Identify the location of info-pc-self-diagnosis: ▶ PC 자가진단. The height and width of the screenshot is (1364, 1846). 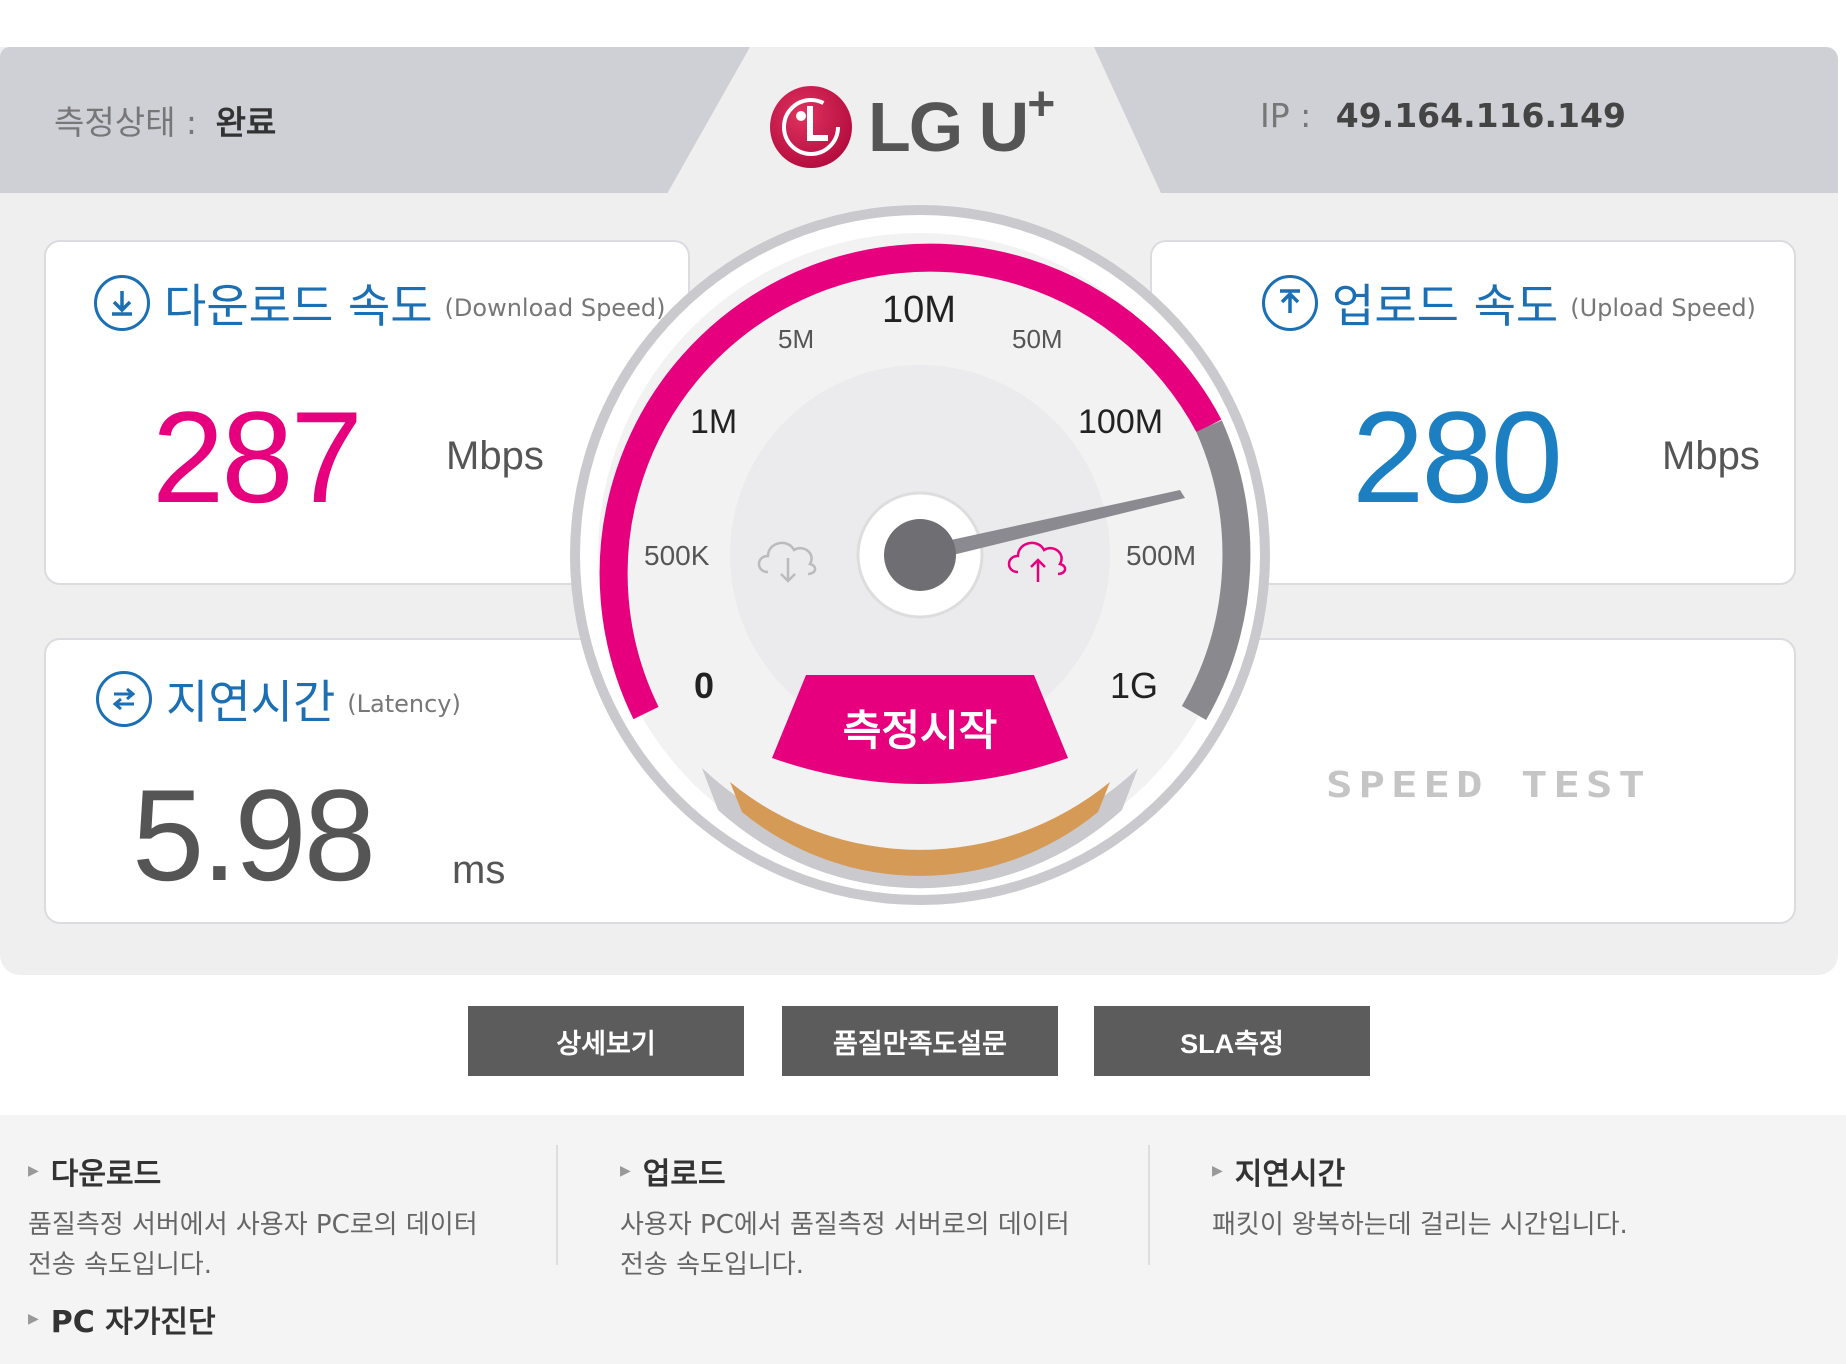
(122, 1322).